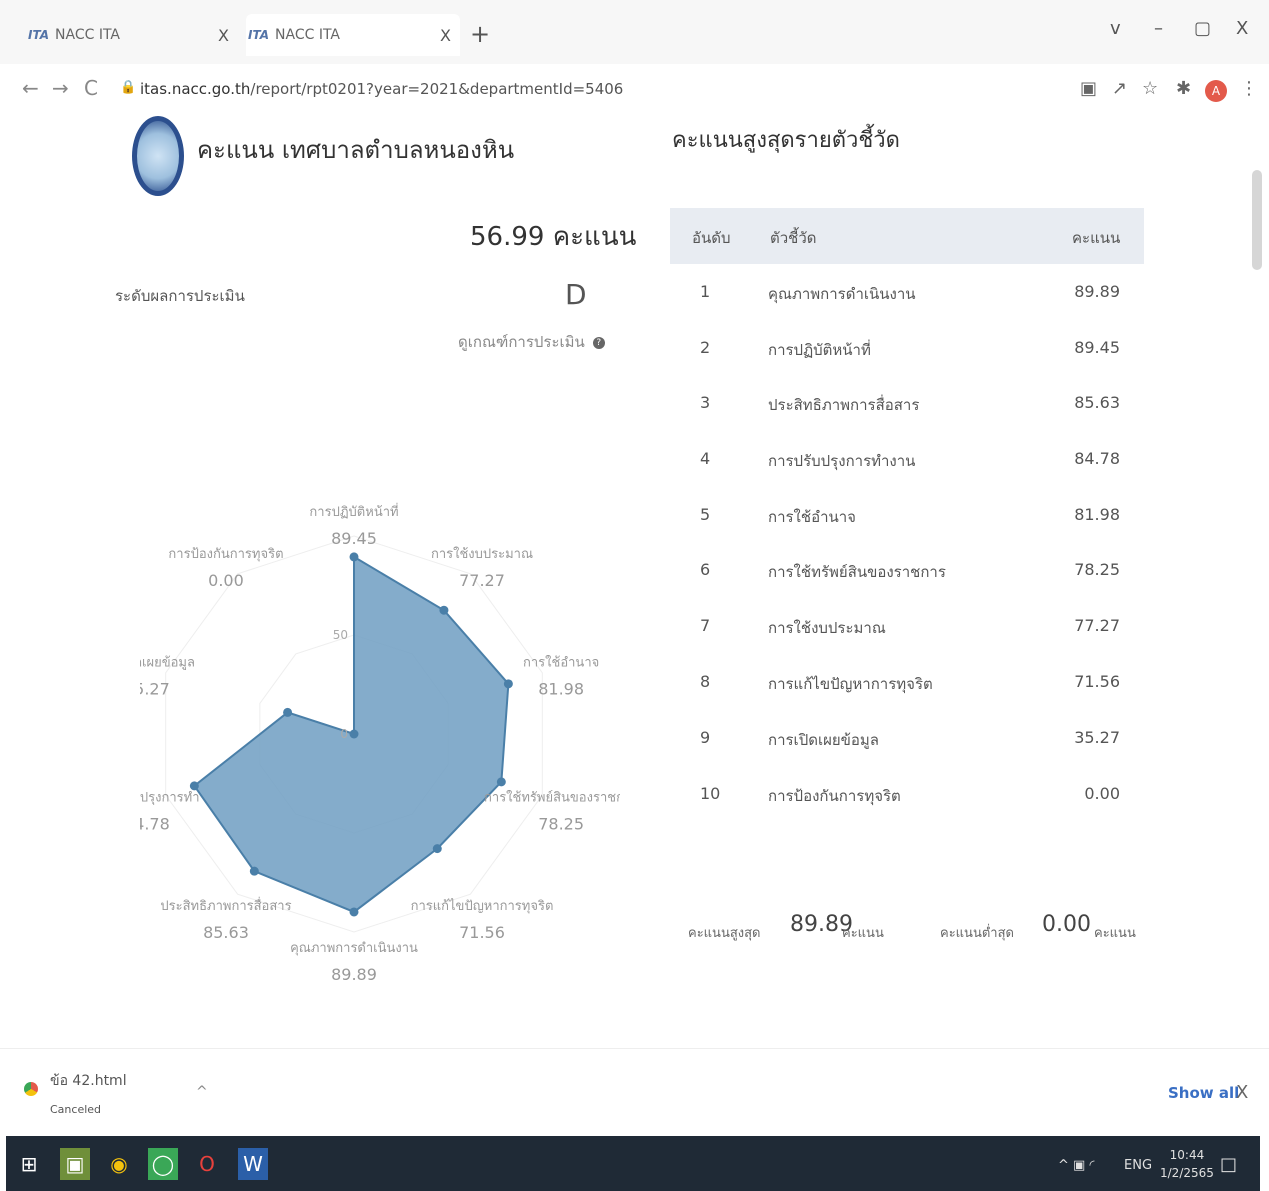  Describe the element at coordinates (344, 734) in the screenshot. I see `radar-axis-tick: 0` at that location.